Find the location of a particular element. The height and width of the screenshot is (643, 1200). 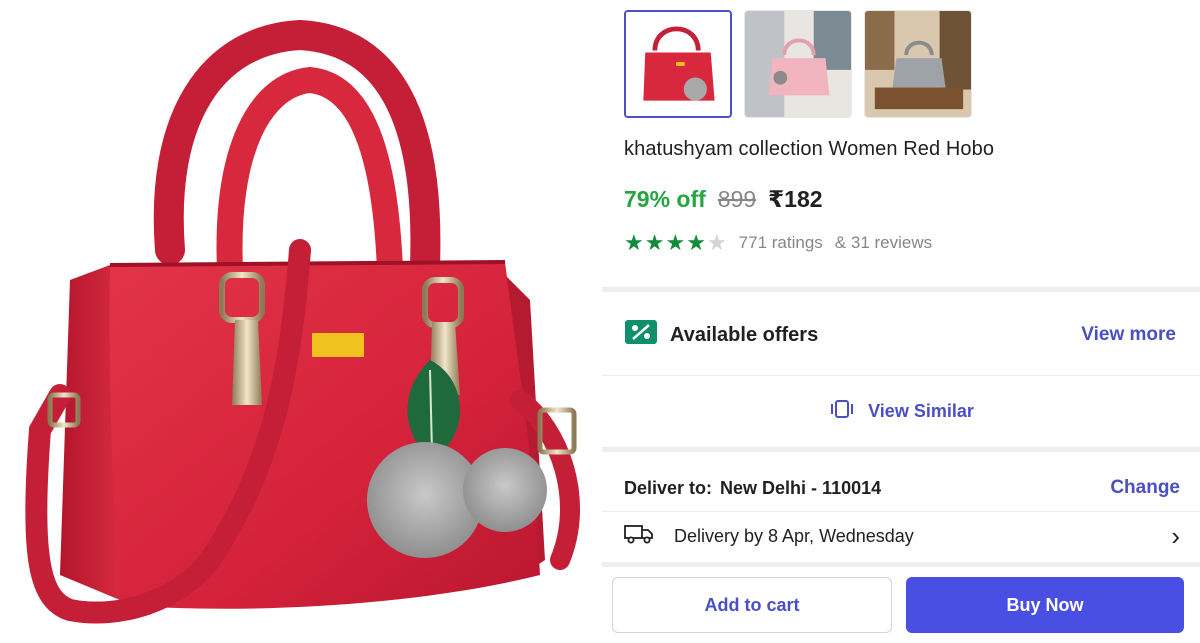

view-similar-label: View Similar is located at coordinates (921, 410).